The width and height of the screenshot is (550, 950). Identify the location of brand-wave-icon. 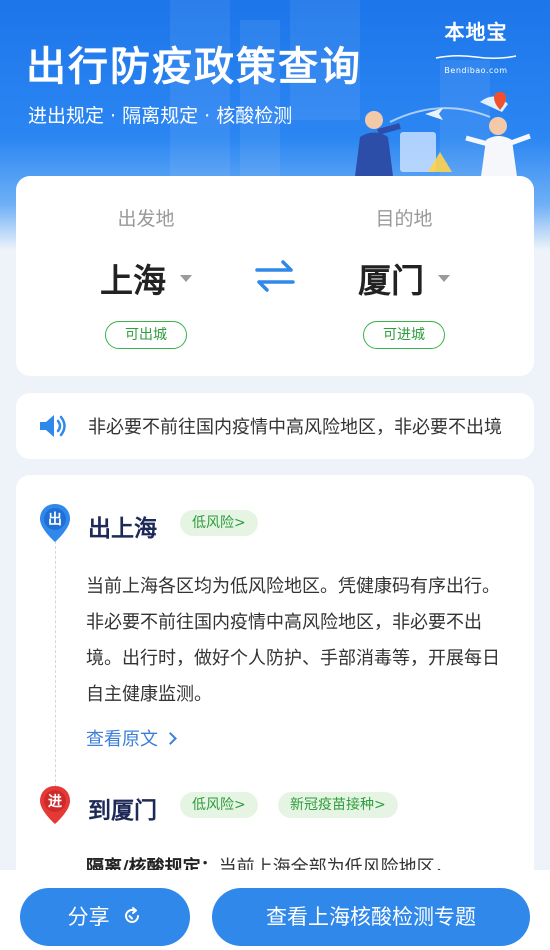
(476, 57).